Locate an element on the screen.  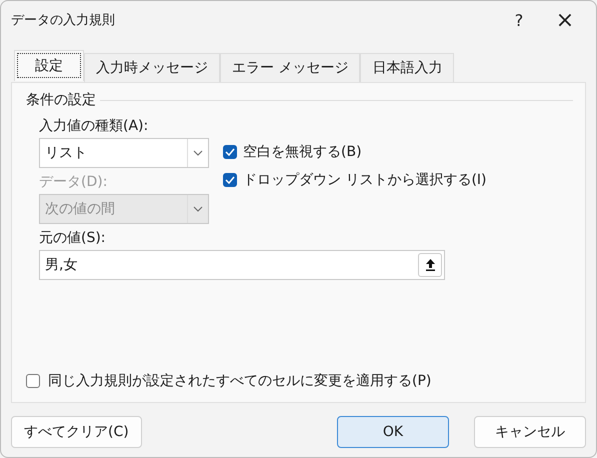
window-title: データの入力規則 is located at coordinates (63, 20).